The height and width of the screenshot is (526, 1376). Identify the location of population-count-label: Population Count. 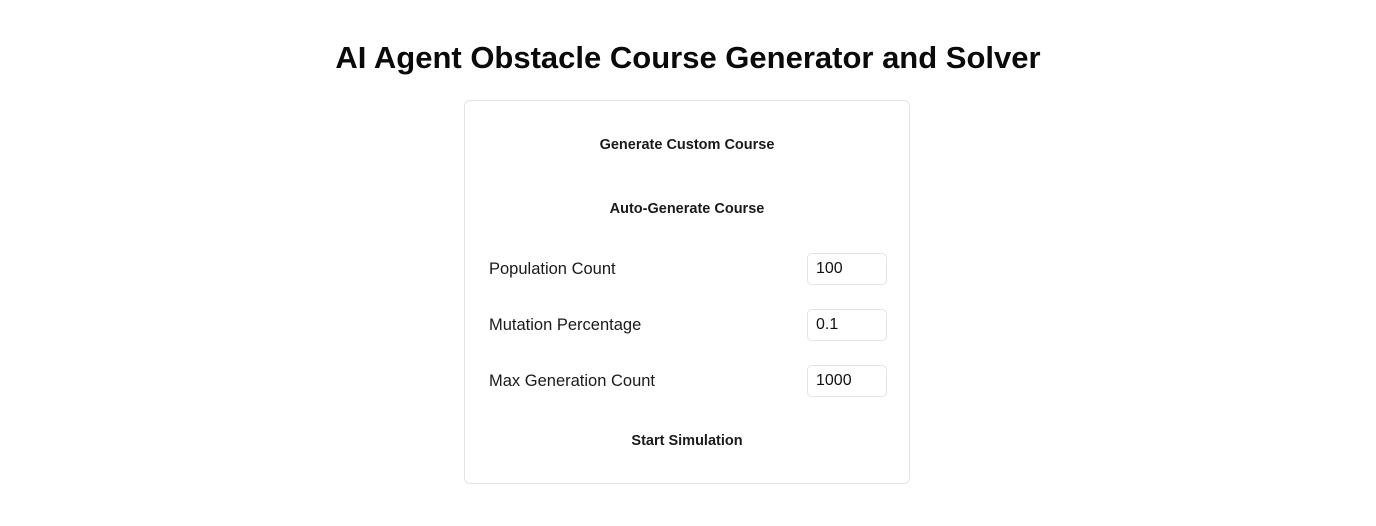
(552, 269).